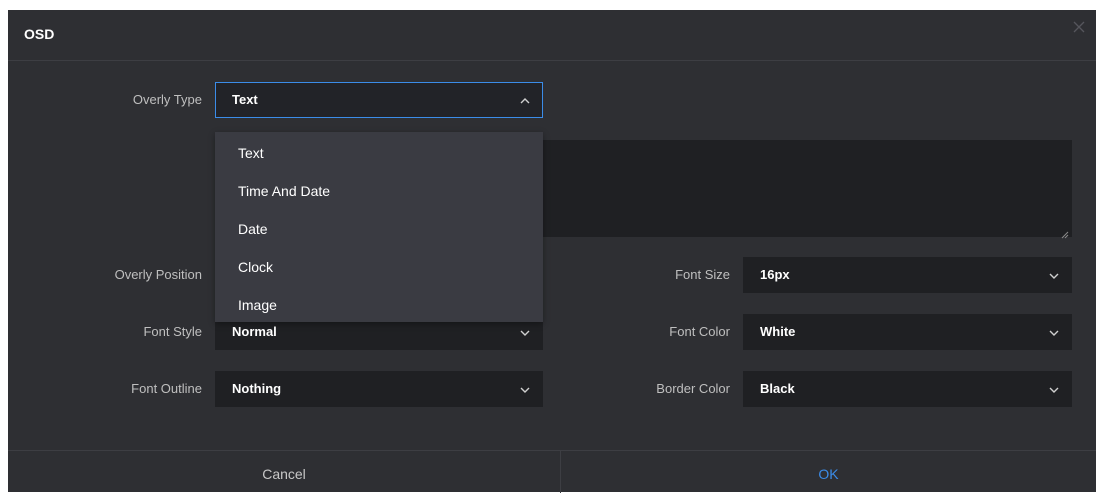 This screenshot has width=1105, height=497. I want to click on border-color-value: Black, so click(777, 388).